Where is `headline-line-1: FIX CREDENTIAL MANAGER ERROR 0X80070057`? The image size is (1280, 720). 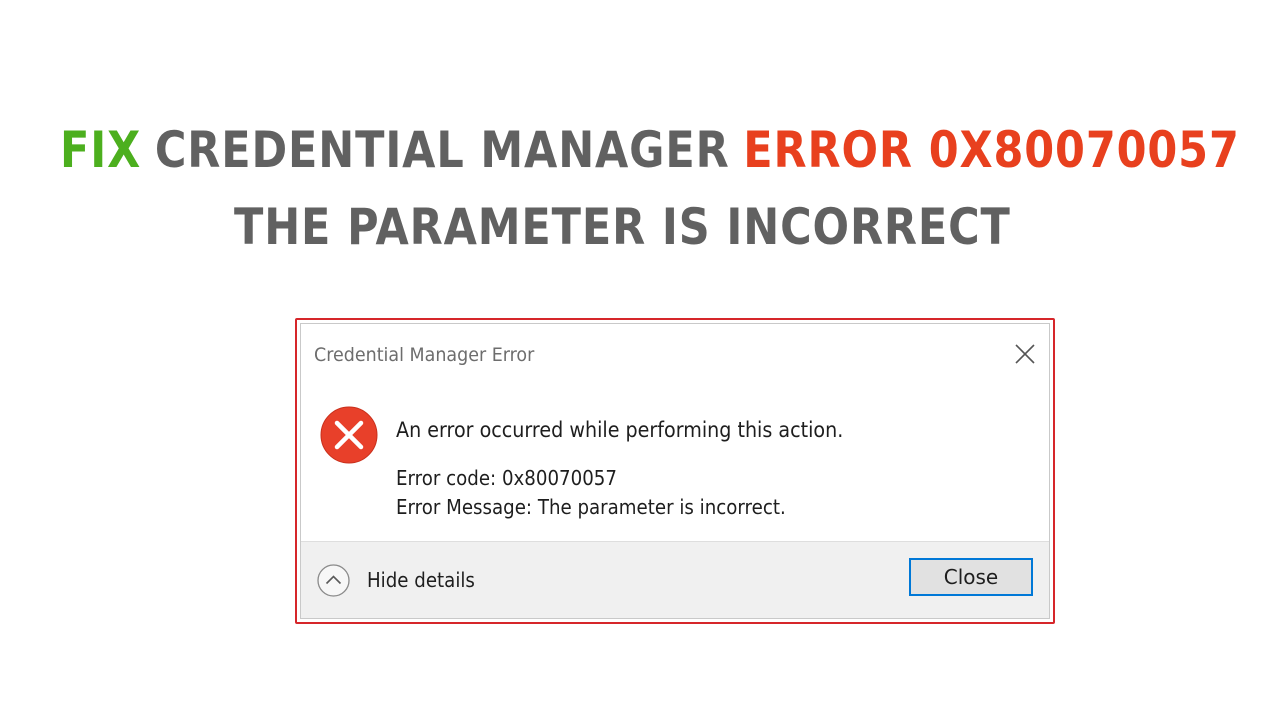 headline-line-1: FIX CREDENTIAL MANAGER ERROR 0X80070057 is located at coordinates (649, 150).